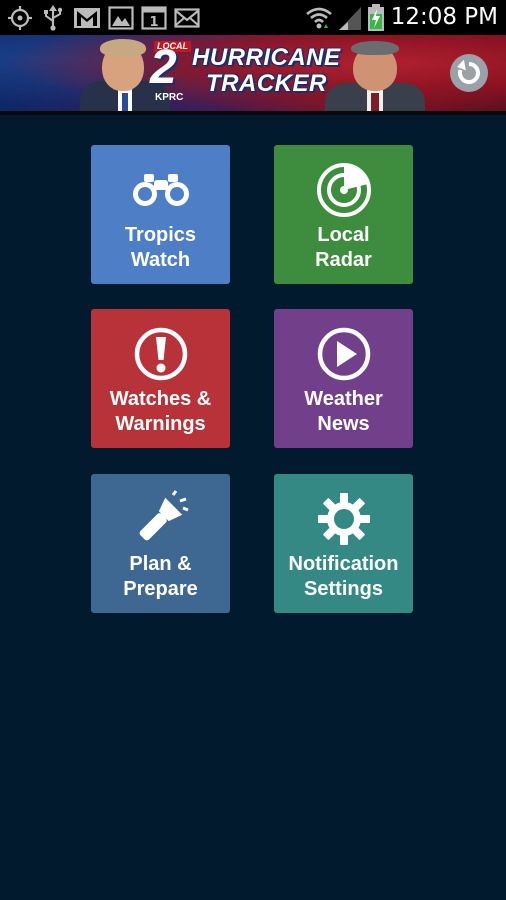  Describe the element at coordinates (163, 67) in the screenshot. I see `logo-channel-number: 2` at that location.